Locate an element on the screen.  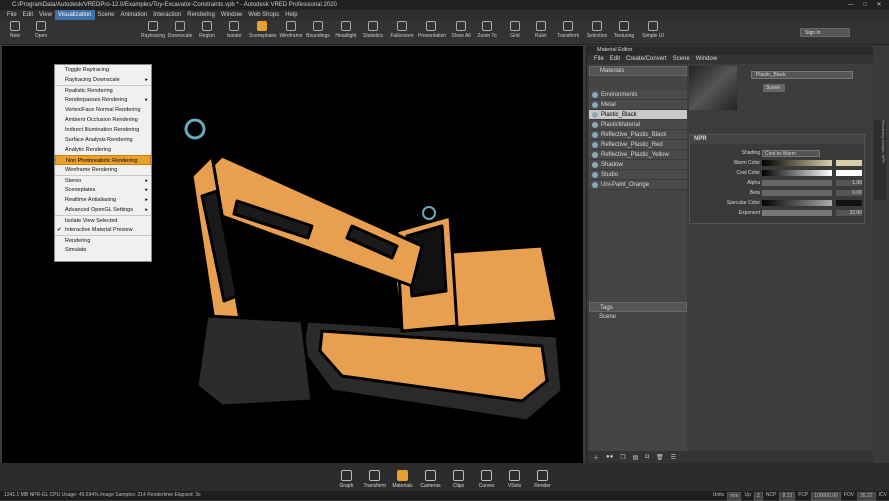
close-icon: ✕ is located at coordinates (879, 5).